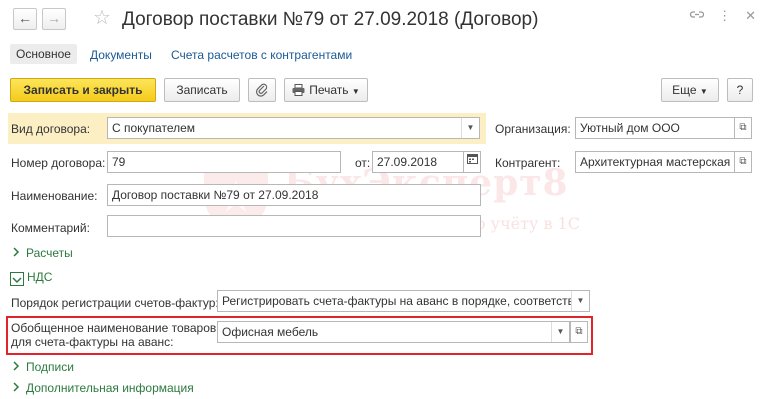 This screenshot has width=768, height=399. Describe the element at coordinates (684, 90) in the screenshot. I see `more-label: Еще` at that location.